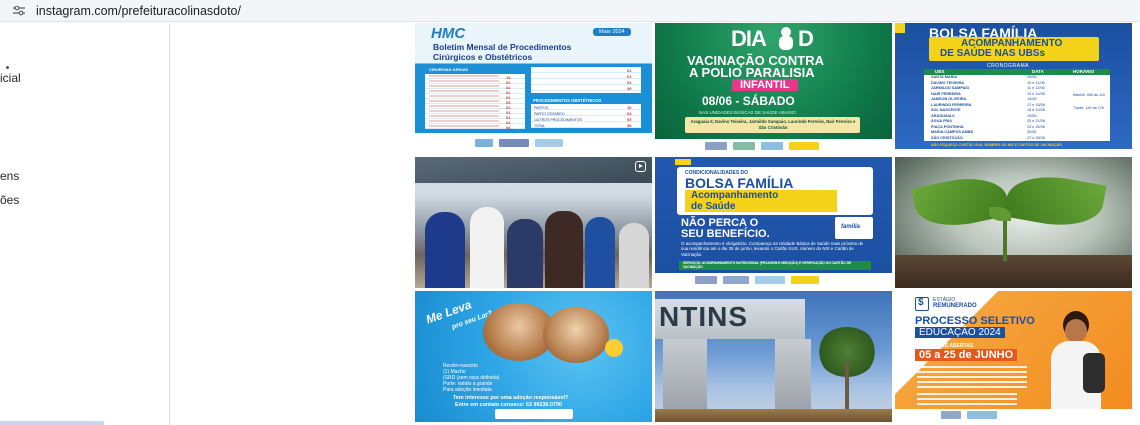 The width and height of the screenshot is (1140, 425). Describe the element at coordinates (739, 183) in the screenshot. I see `bolsa-benef-title: BOLSA FAMÍLIA` at that location.